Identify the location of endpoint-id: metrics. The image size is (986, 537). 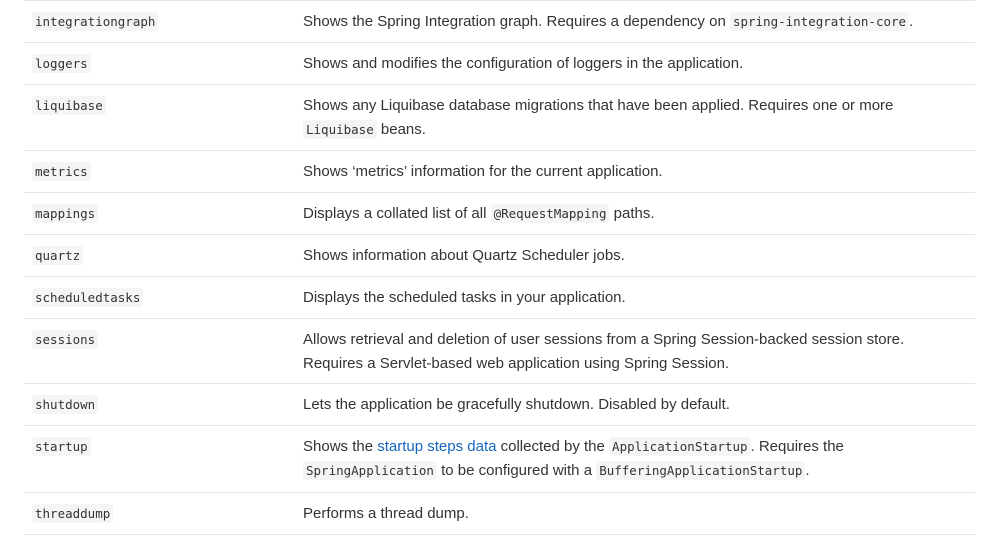
(61, 171).